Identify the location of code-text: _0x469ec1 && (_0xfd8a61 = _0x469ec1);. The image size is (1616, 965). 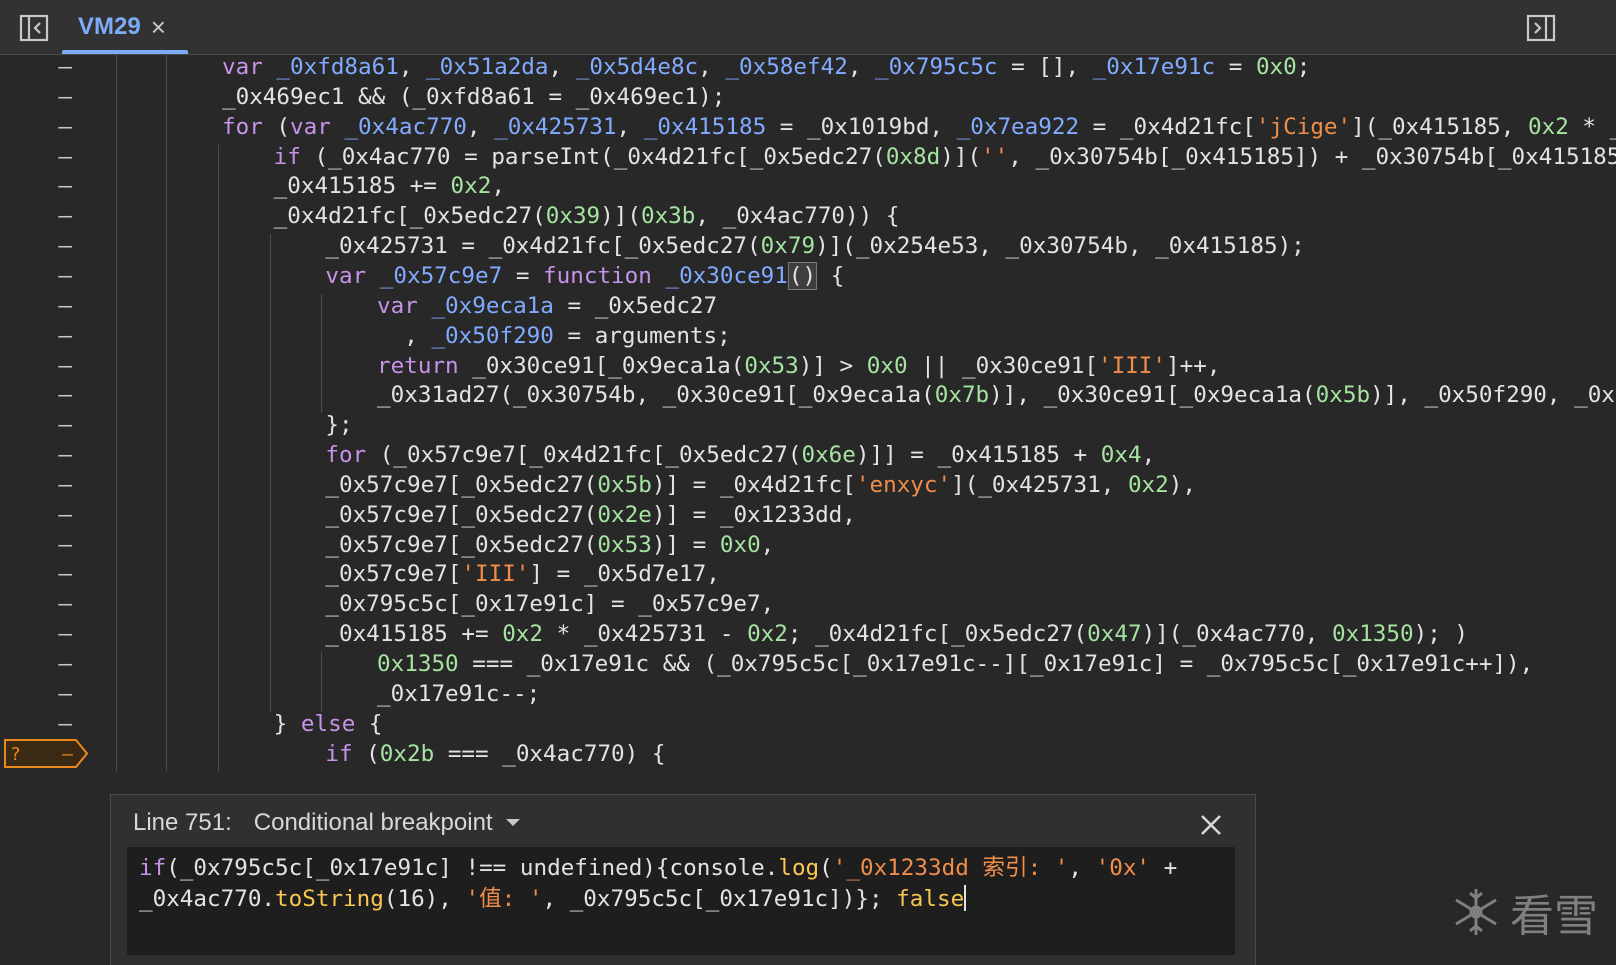
(474, 96).